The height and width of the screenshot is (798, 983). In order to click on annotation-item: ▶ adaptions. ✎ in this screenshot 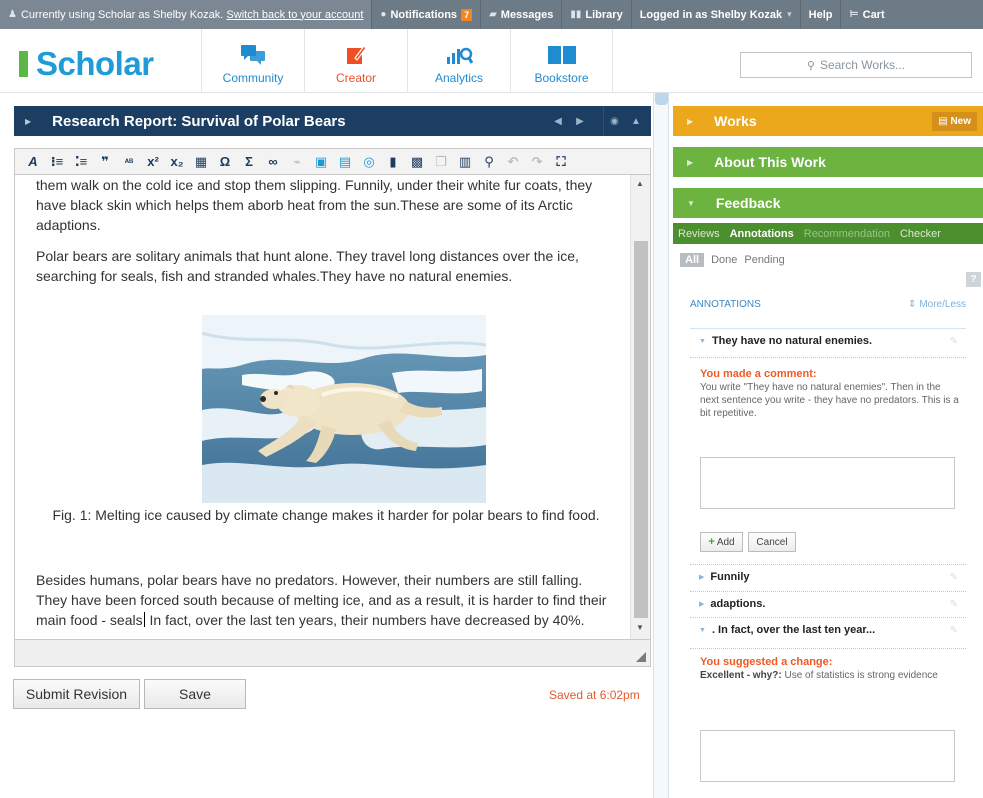, I will do `click(828, 604)`.